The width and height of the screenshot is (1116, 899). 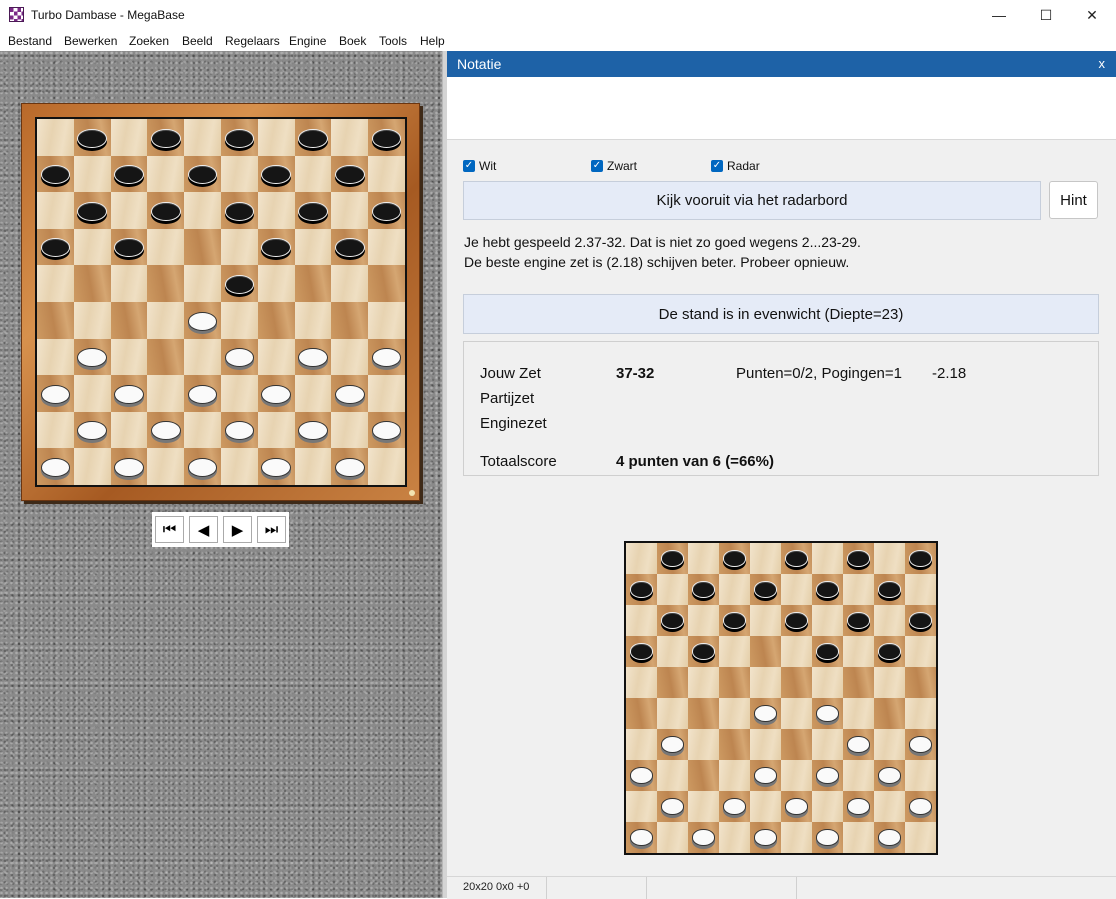 I want to click on evaluation-button: De stand is in evenwicht (Diepte=23), so click(x=781, y=314).